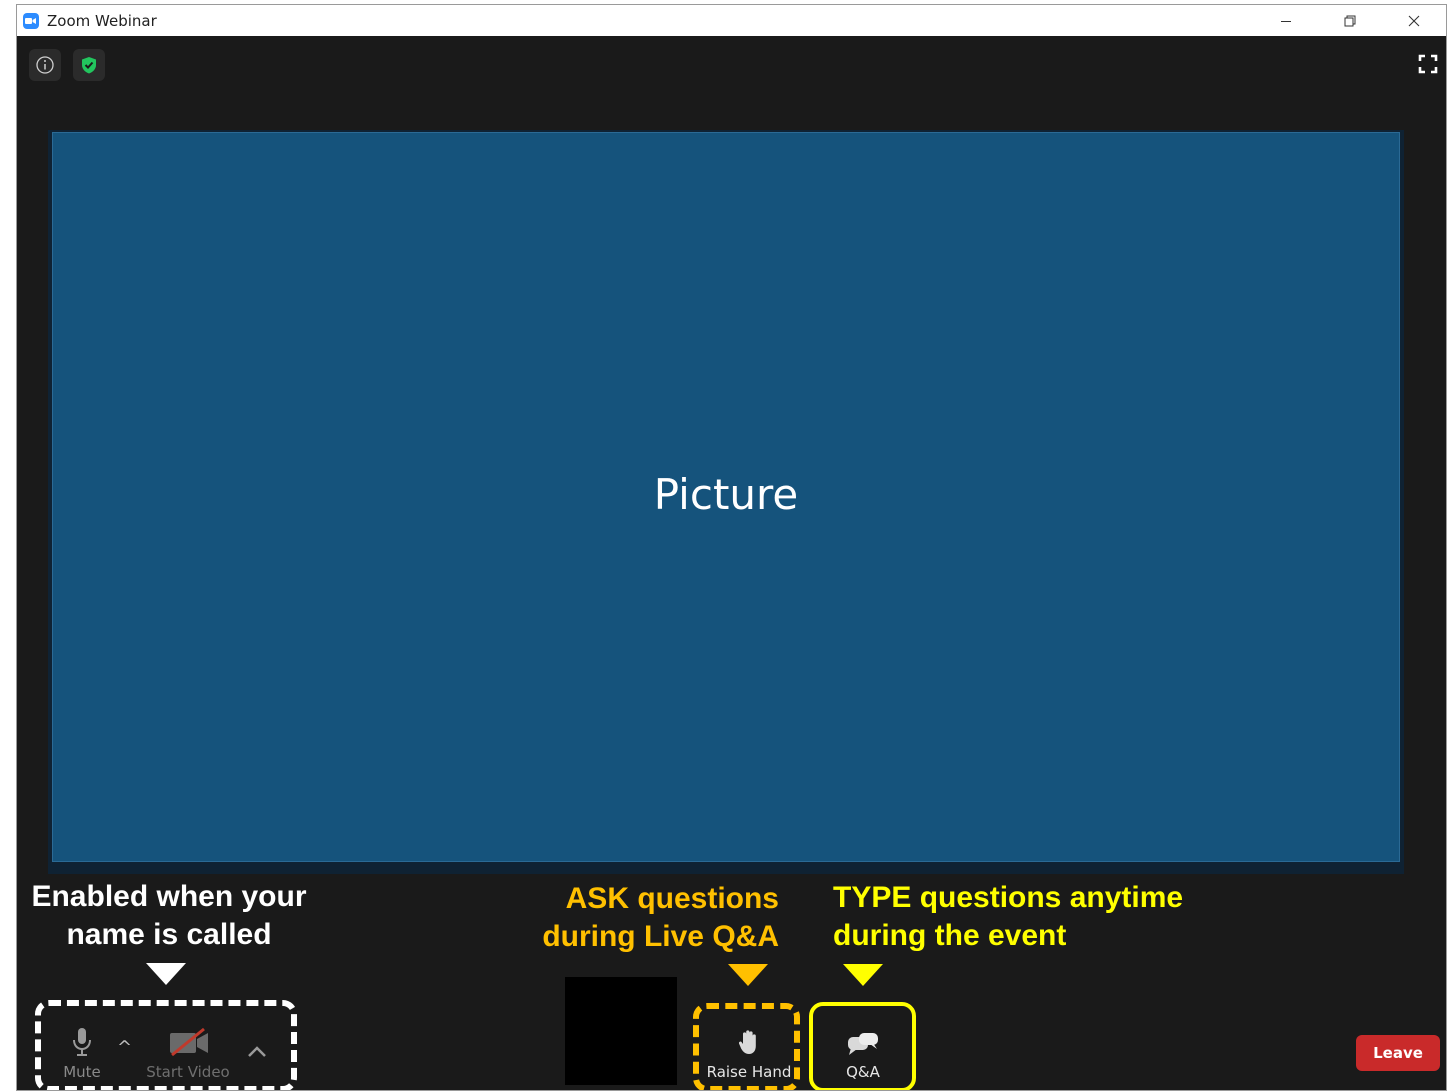 This screenshot has width=1447, height=1091. Describe the element at coordinates (863, 1072) in the screenshot. I see `qa-label: Q&A` at that location.